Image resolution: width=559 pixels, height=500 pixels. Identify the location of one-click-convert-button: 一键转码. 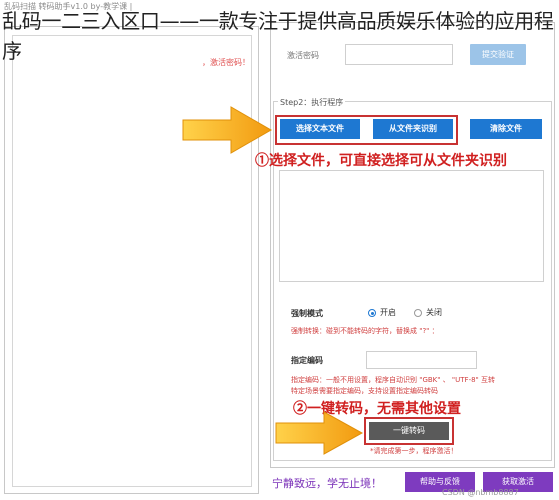
(409, 431).